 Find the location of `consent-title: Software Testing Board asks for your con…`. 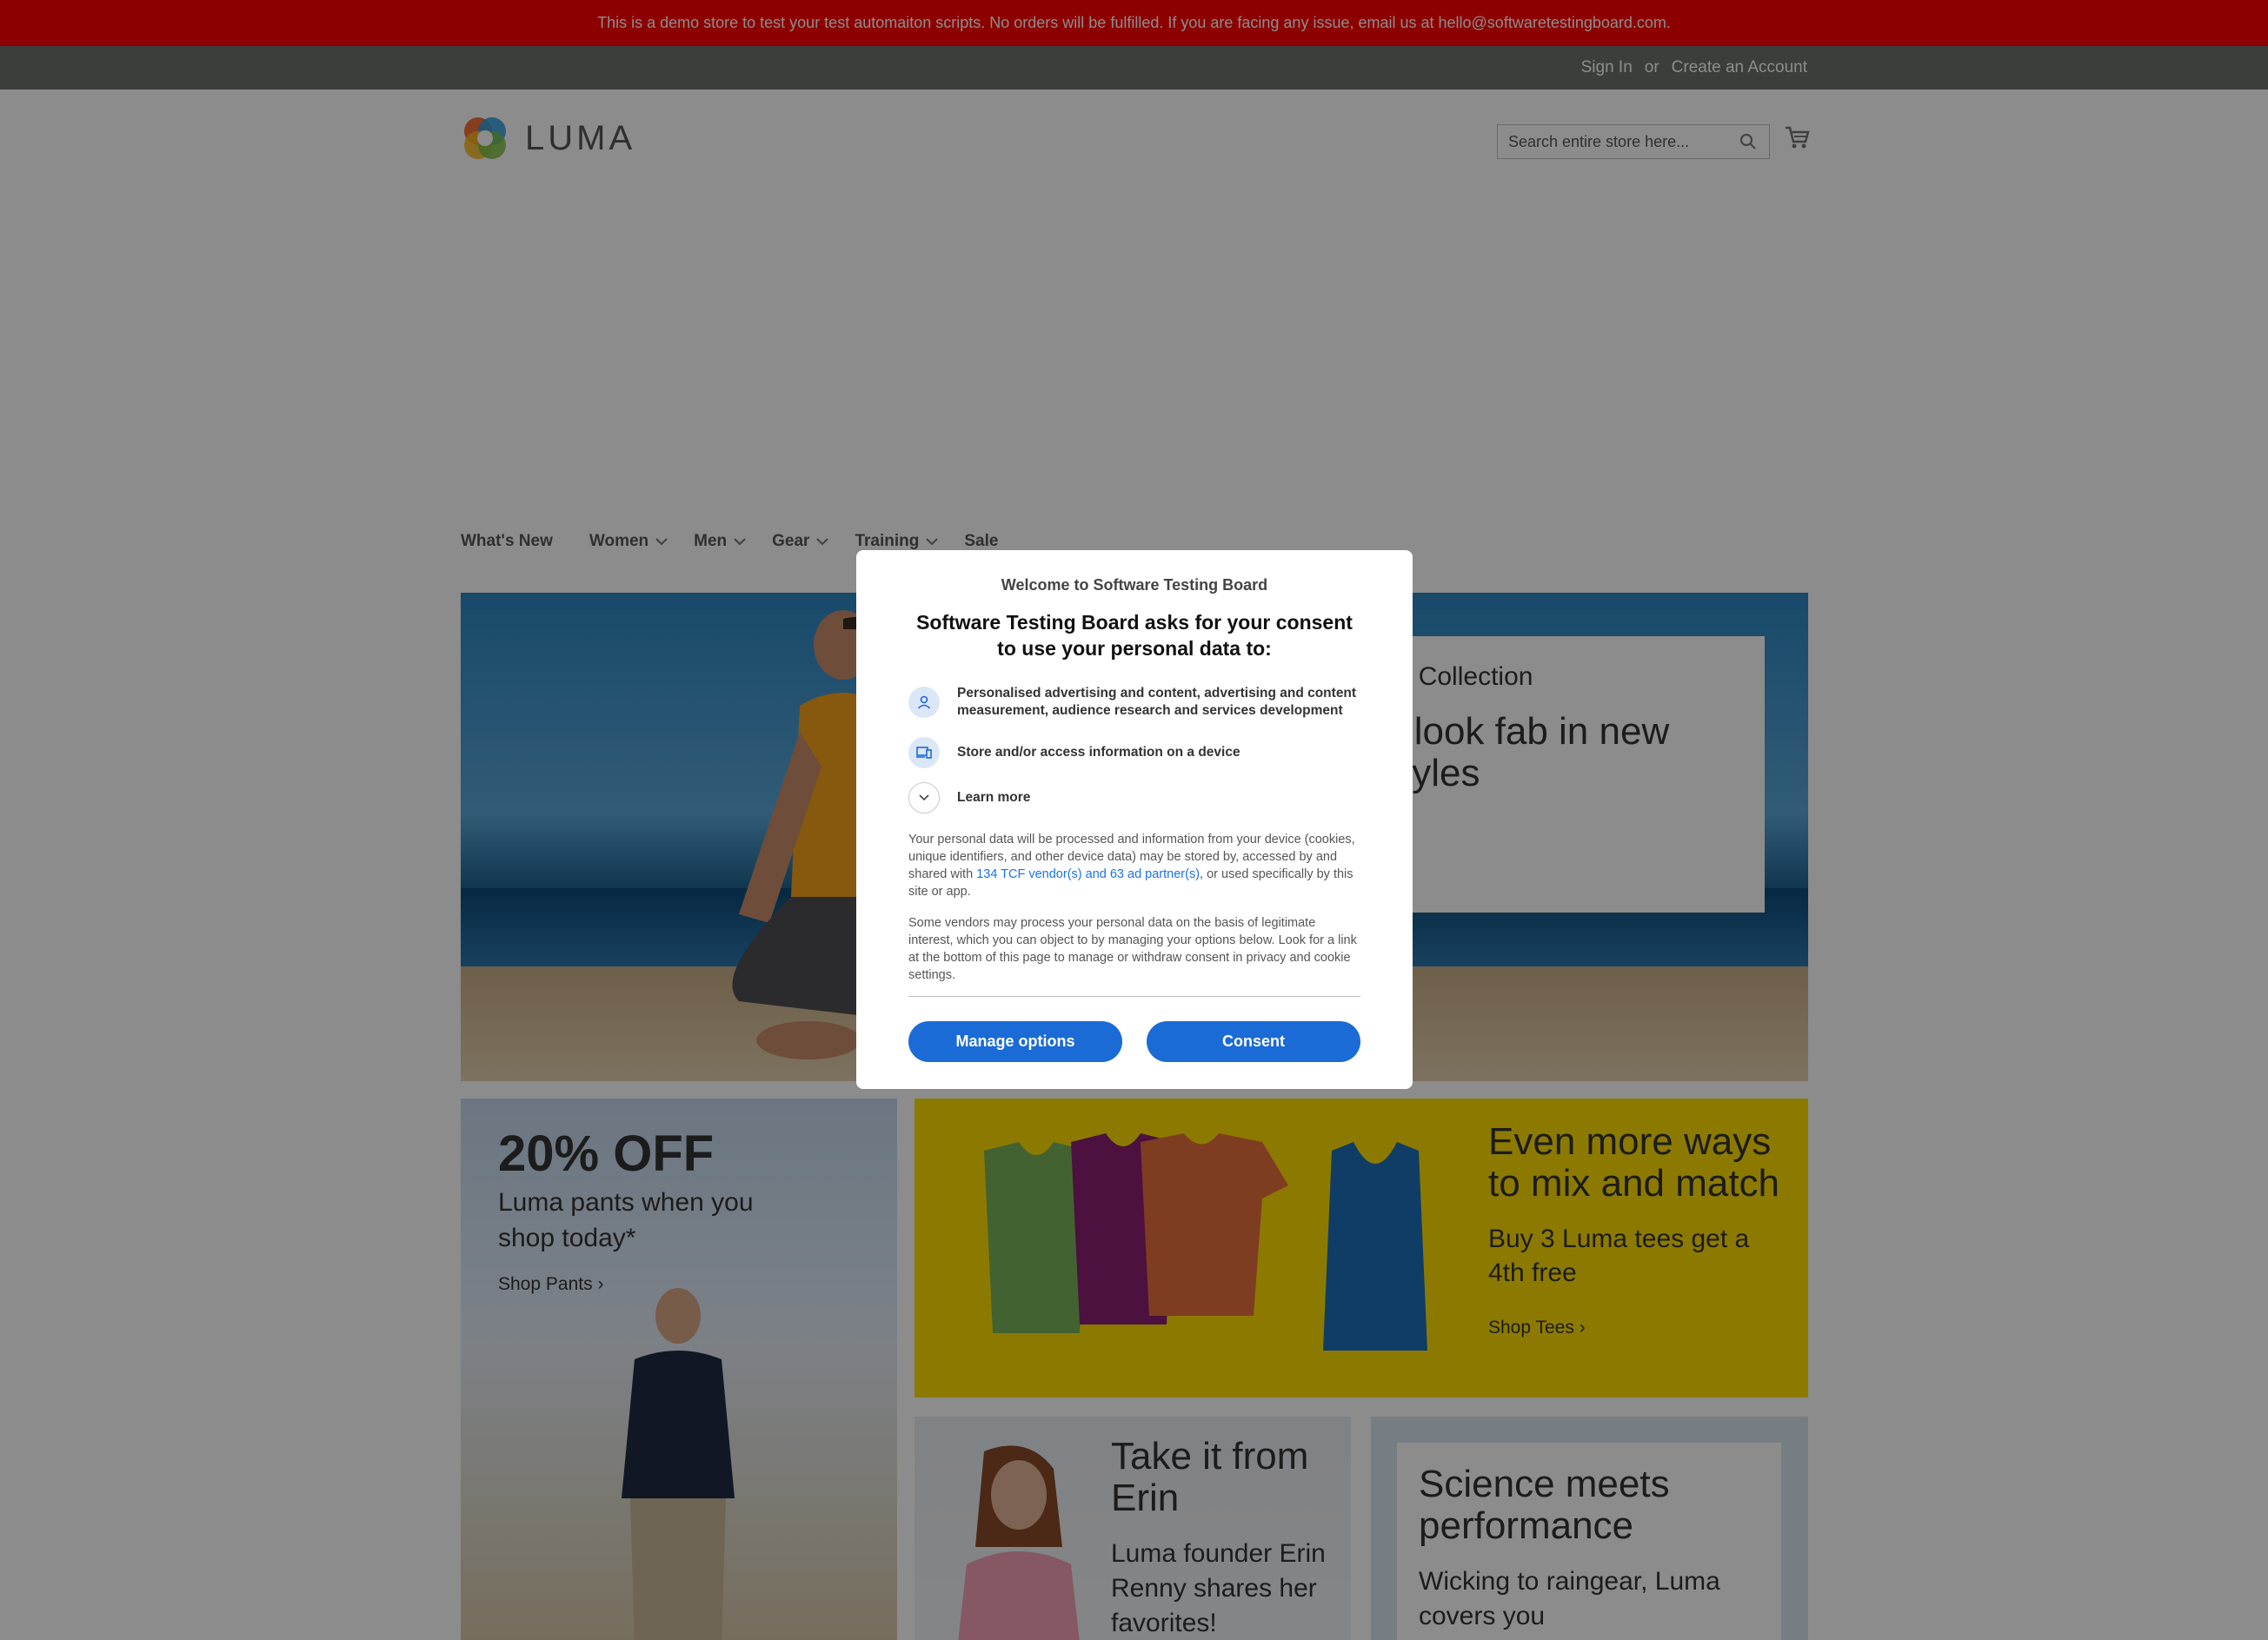

consent-title: Software Testing Board asks for your con… is located at coordinates (1135, 635).